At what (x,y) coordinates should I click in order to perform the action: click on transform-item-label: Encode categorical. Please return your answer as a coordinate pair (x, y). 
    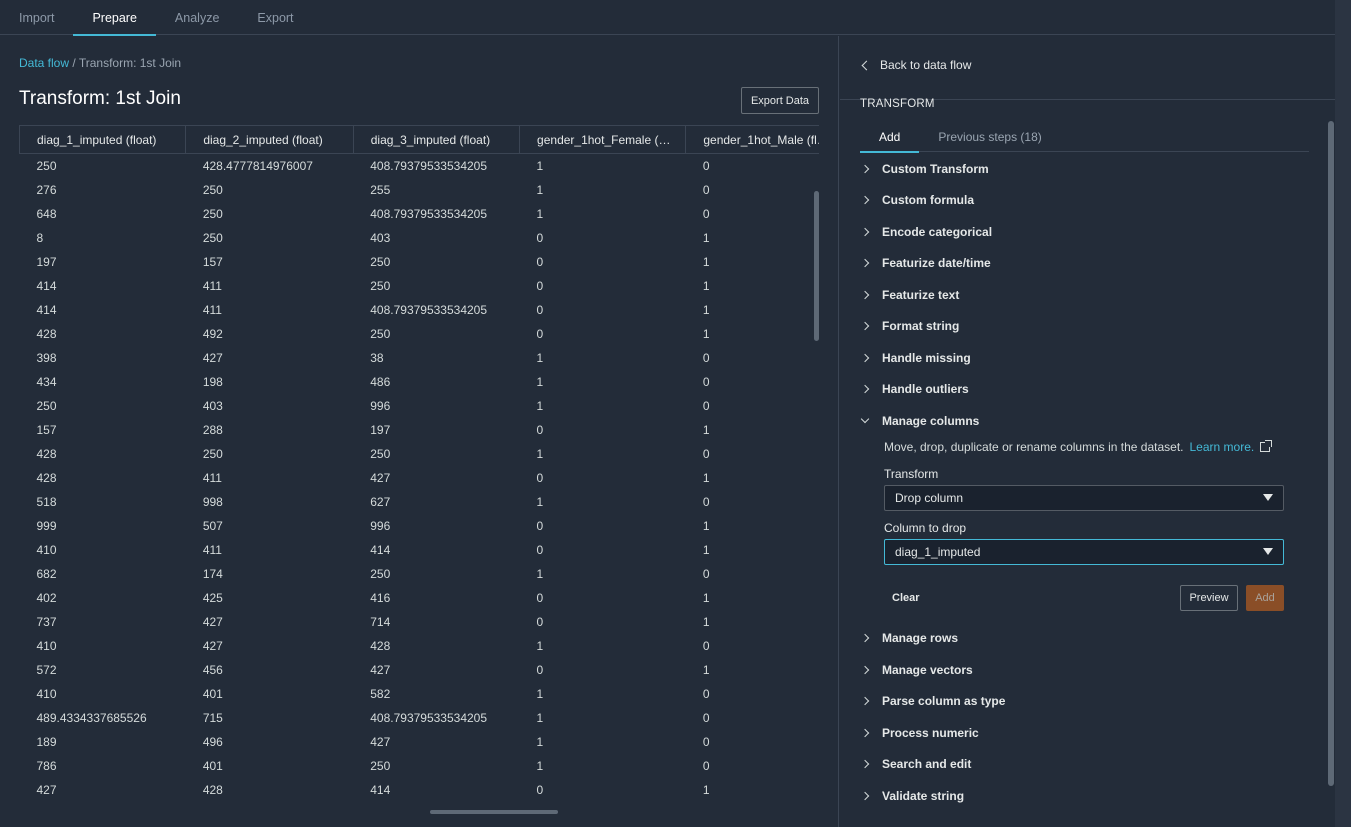
    Looking at the image, I should click on (937, 231).